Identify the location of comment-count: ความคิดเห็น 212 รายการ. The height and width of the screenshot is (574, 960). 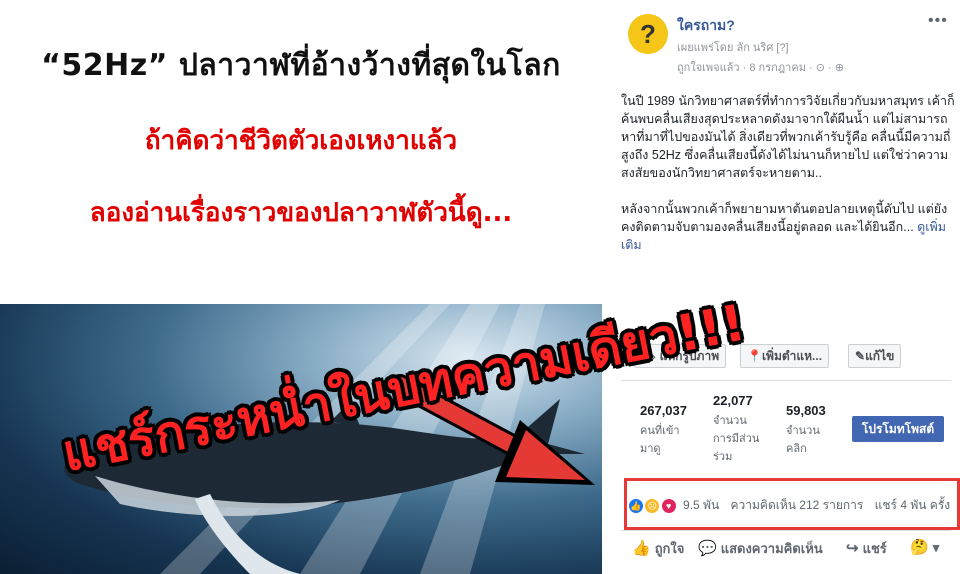
(797, 505).